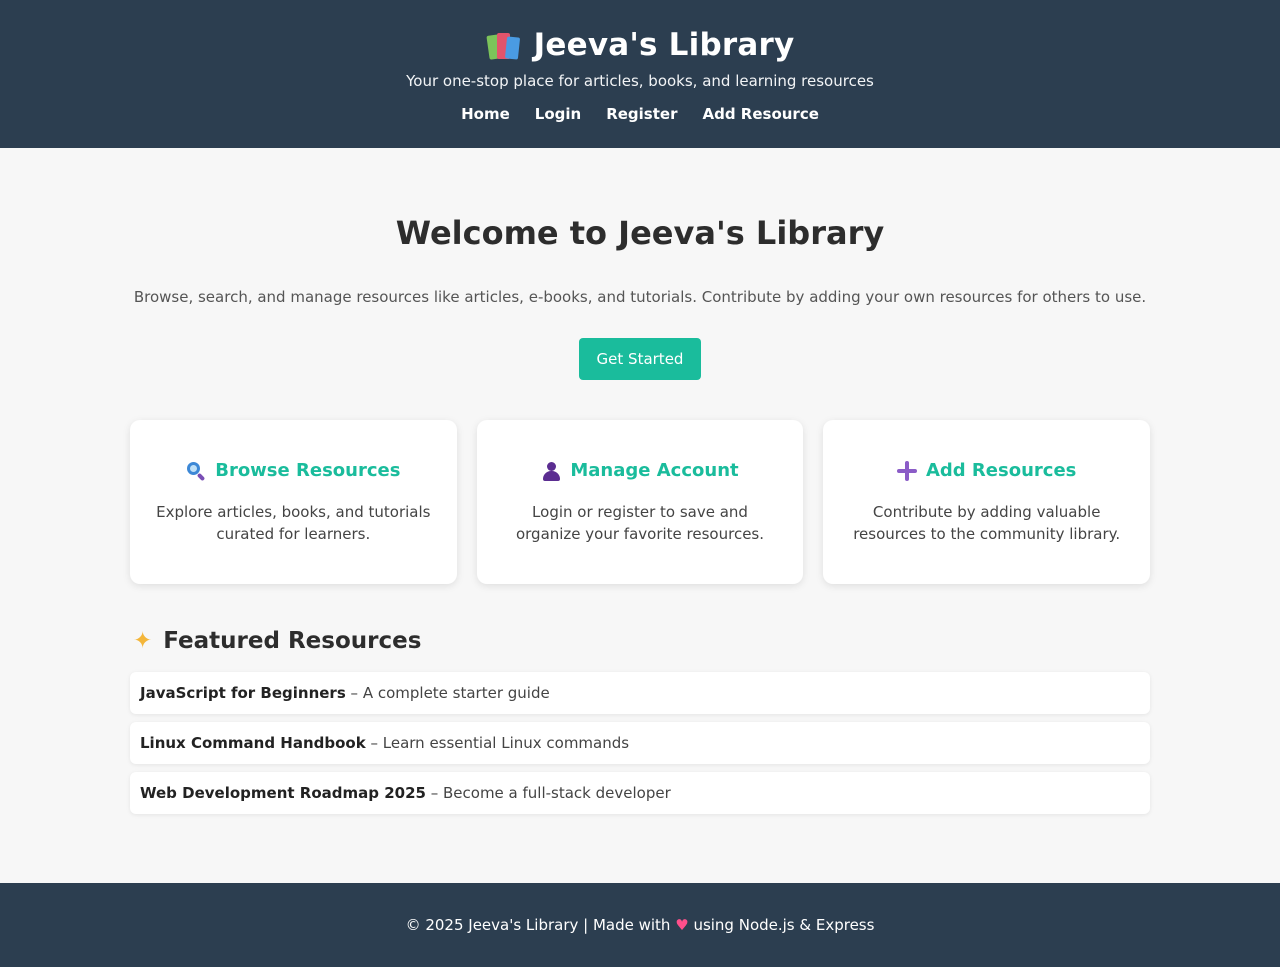 The image size is (1280, 967). Describe the element at coordinates (253, 743) in the screenshot. I see `resource-name: Linux Command Handbook` at that location.